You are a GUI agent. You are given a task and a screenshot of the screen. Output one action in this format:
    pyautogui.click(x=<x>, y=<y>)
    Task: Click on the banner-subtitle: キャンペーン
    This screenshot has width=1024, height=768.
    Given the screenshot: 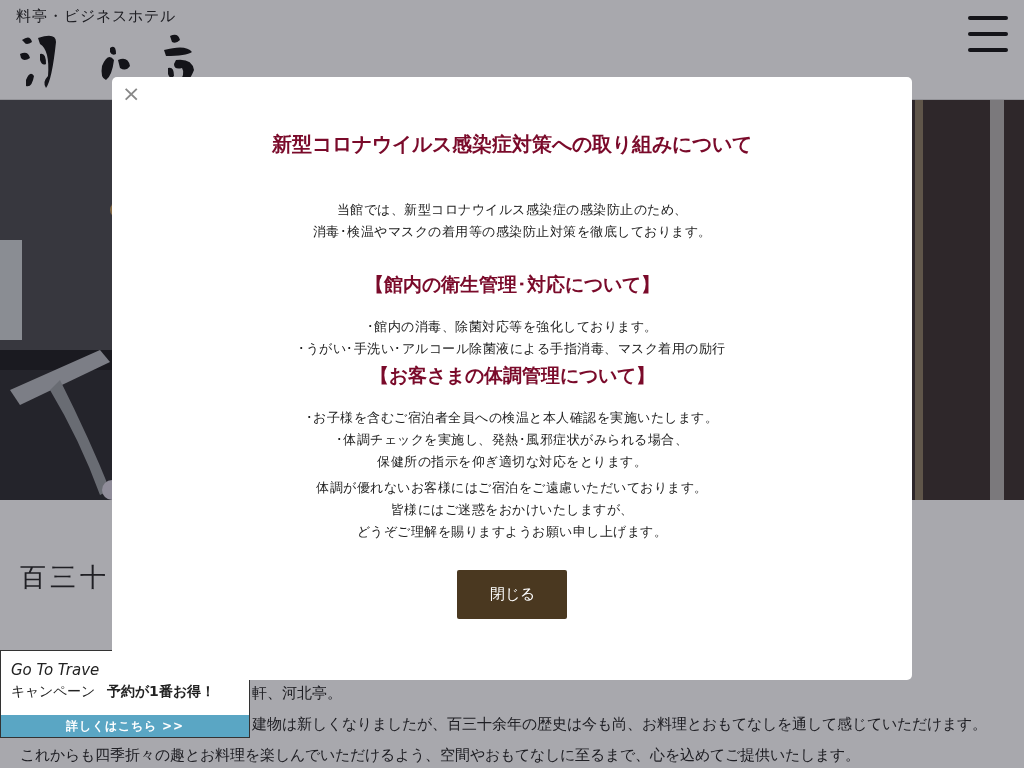 What is the action you would take?
    pyautogui.click(x=53, y=691)
    